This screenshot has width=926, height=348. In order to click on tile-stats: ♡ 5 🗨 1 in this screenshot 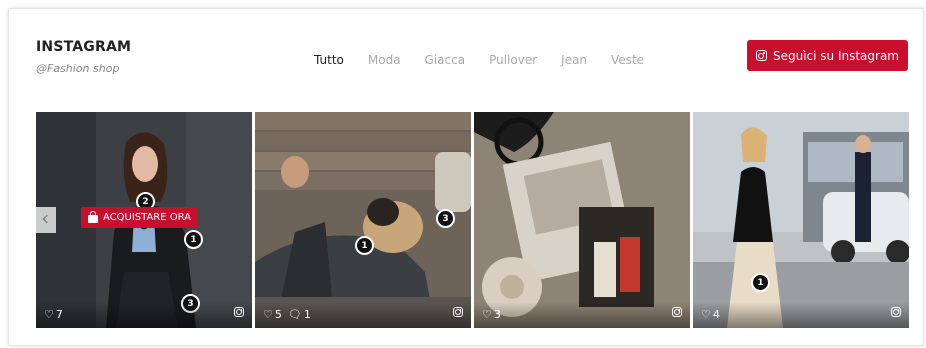, I will do `click(287, 314)`.